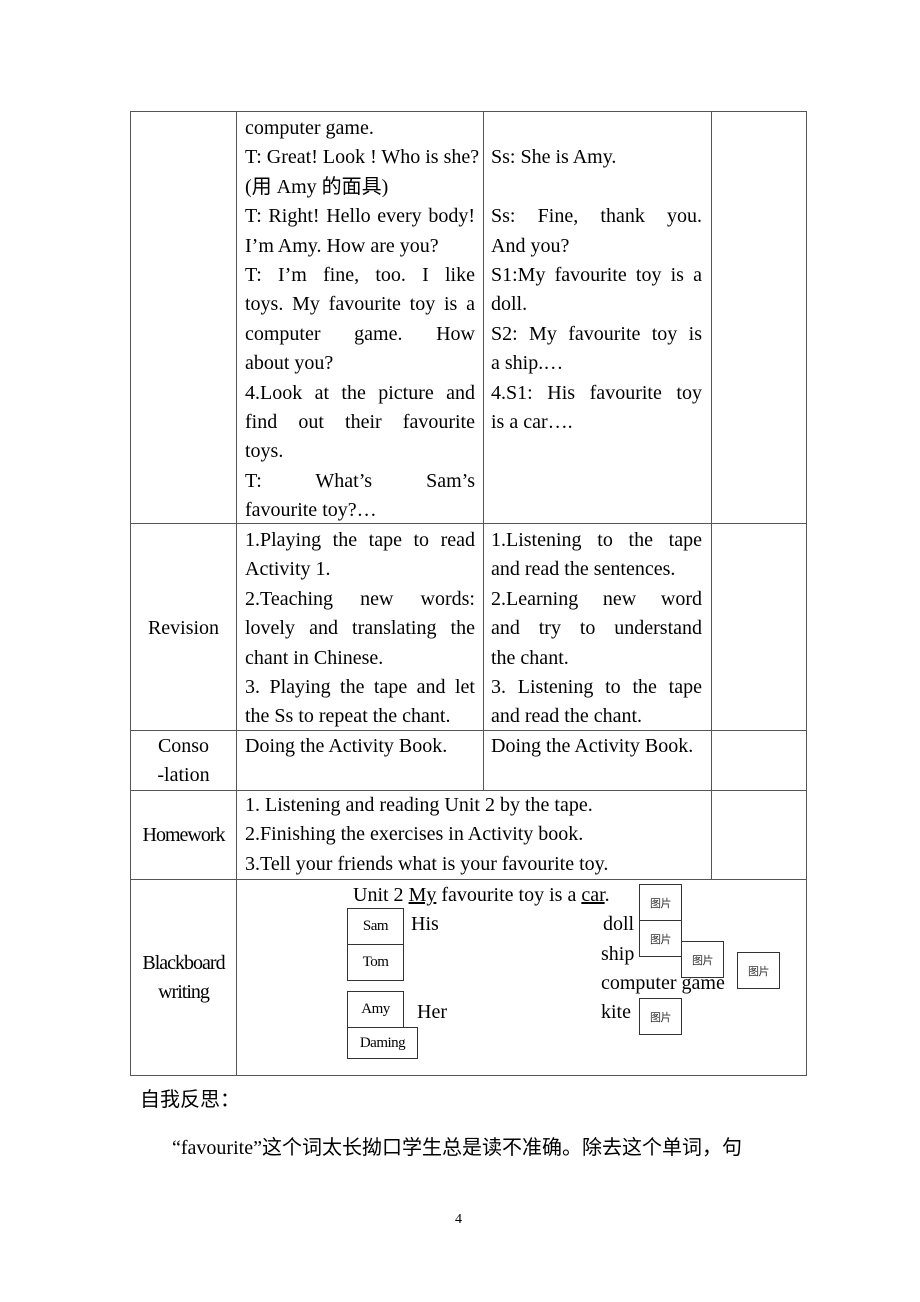 The width and height of the screenshot is (920, 1302). What do you see at coordinates (314, 657) in the screenshot?
I see `text-line: chant in Chinese.` at bounding box center [314, 657].